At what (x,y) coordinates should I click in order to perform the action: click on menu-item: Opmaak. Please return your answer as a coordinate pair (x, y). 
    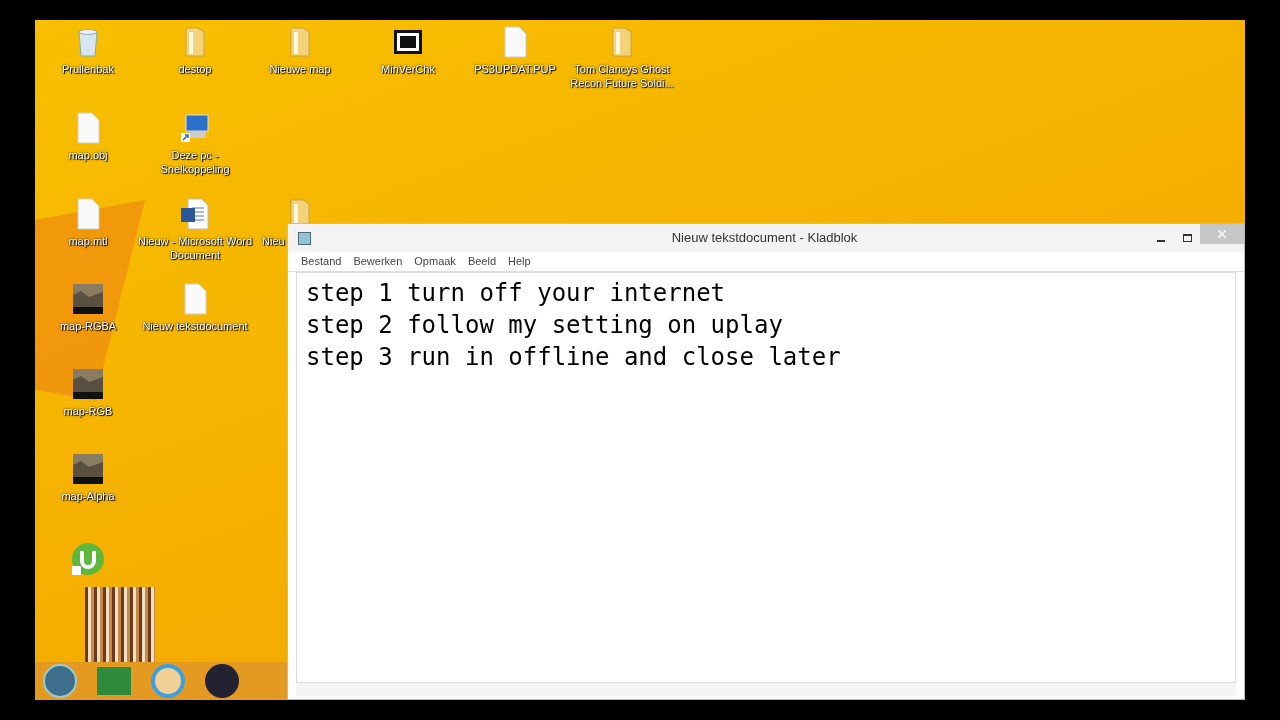
    Looking at the image, I should click on (435, 261).